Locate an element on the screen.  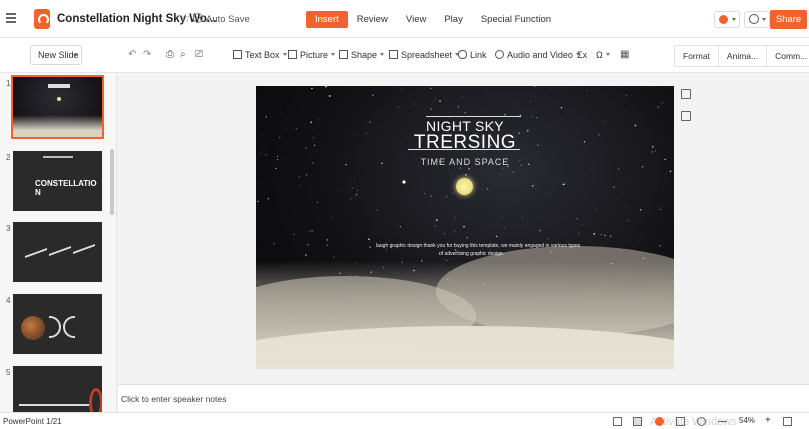
slide-thumbnail: CONSTELLATIO N is located at coordinates (57, 181).